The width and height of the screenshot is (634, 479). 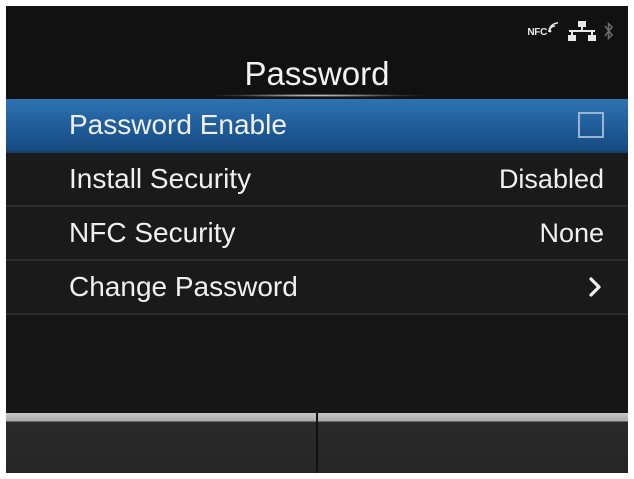 What do you see at coordinates (152, 232) in the screenshot?
I see `menu-item-label: NFC Security` at bounding box center [152, 232].